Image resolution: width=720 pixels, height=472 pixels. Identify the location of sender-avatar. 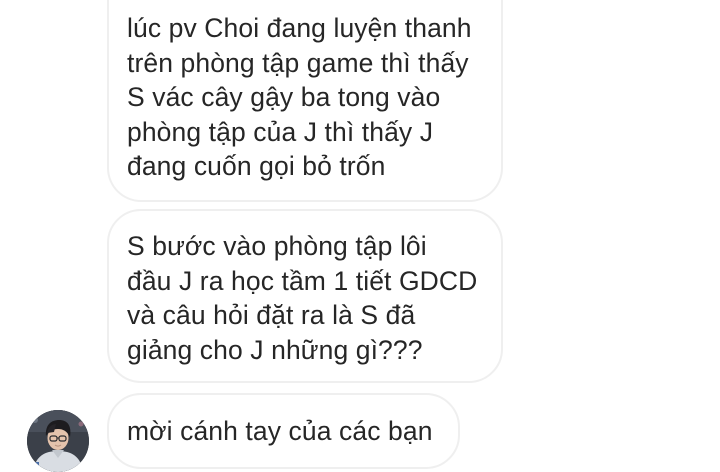
(58, 441).